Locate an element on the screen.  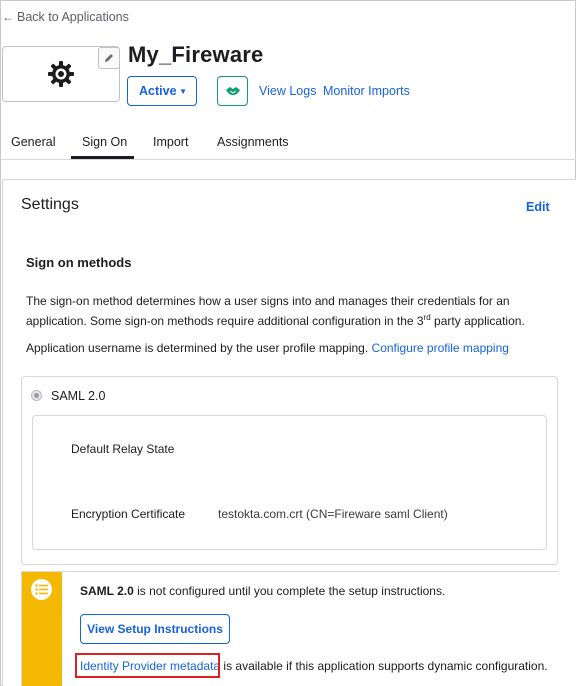
settings-title: Settings is located at coordinates (50, 204).